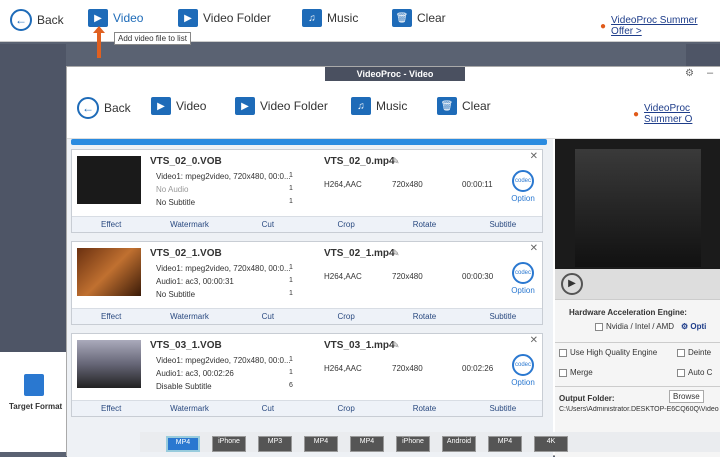  Describe the element at coordinates (291, 293) in the screenshot. I see `subtitle-track-count: 1` at that location.